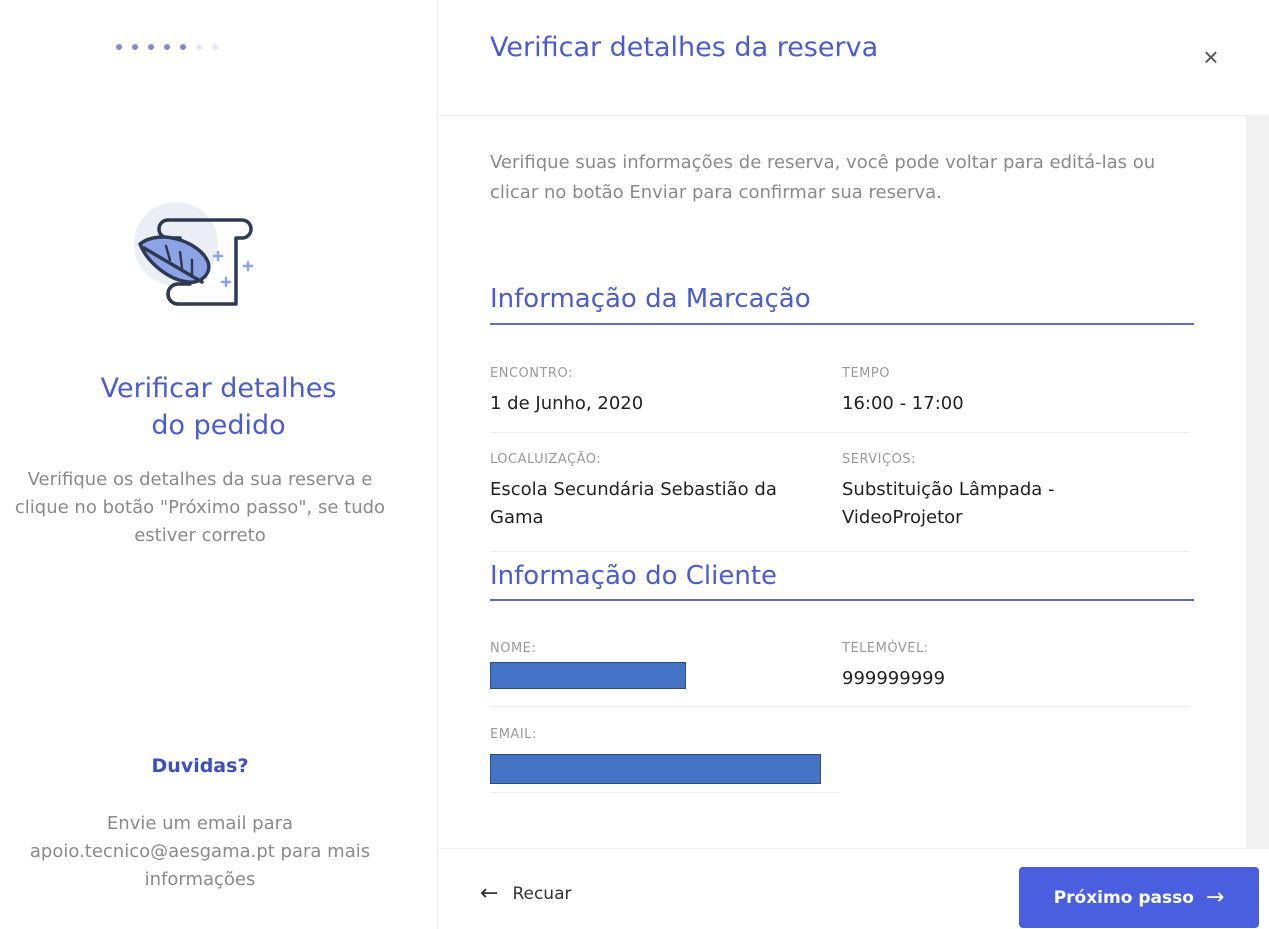 This screenshot has width=1269, height=929. I want to click on phone-value: 999999999, so click(894, 678).